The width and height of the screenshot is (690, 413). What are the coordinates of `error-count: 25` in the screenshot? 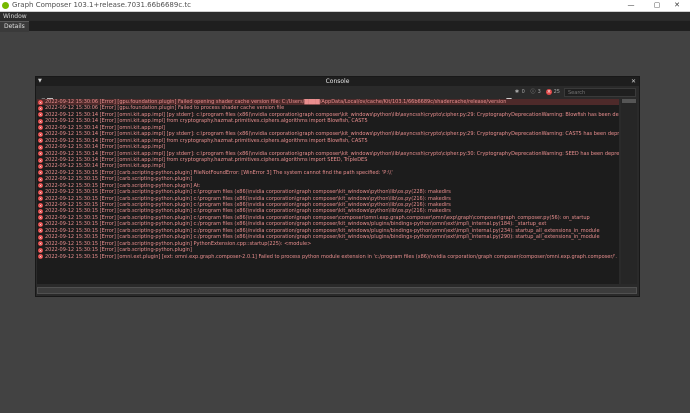 It's located at (556, 92).